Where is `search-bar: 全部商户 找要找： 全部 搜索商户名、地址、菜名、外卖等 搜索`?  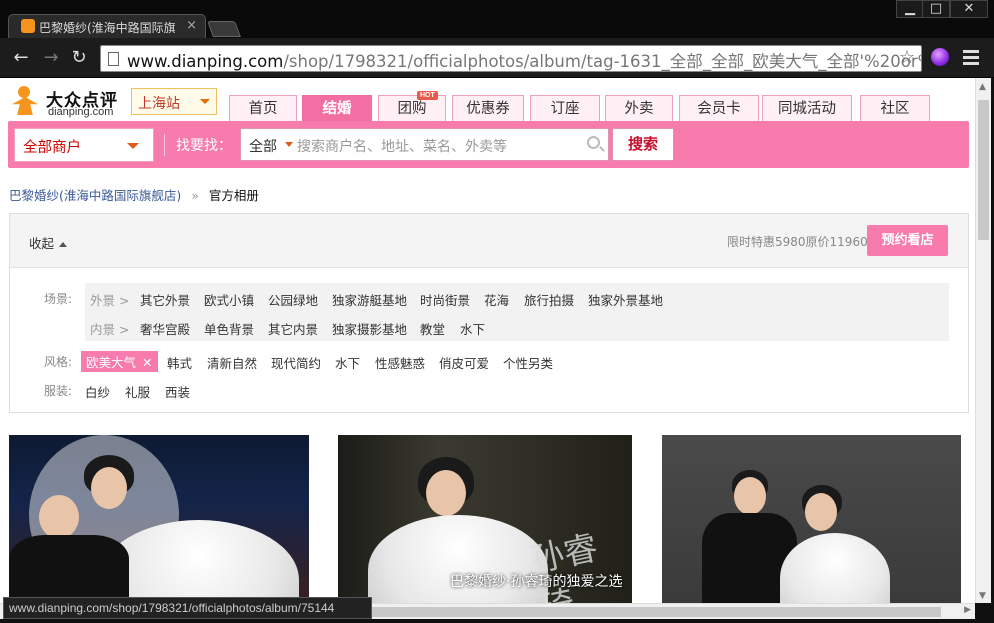 search-bar: 全部商户 找要找： 全部 搜索商户名、地址、菜名、外卖等 搜索 is located at coordinates (488, 144).